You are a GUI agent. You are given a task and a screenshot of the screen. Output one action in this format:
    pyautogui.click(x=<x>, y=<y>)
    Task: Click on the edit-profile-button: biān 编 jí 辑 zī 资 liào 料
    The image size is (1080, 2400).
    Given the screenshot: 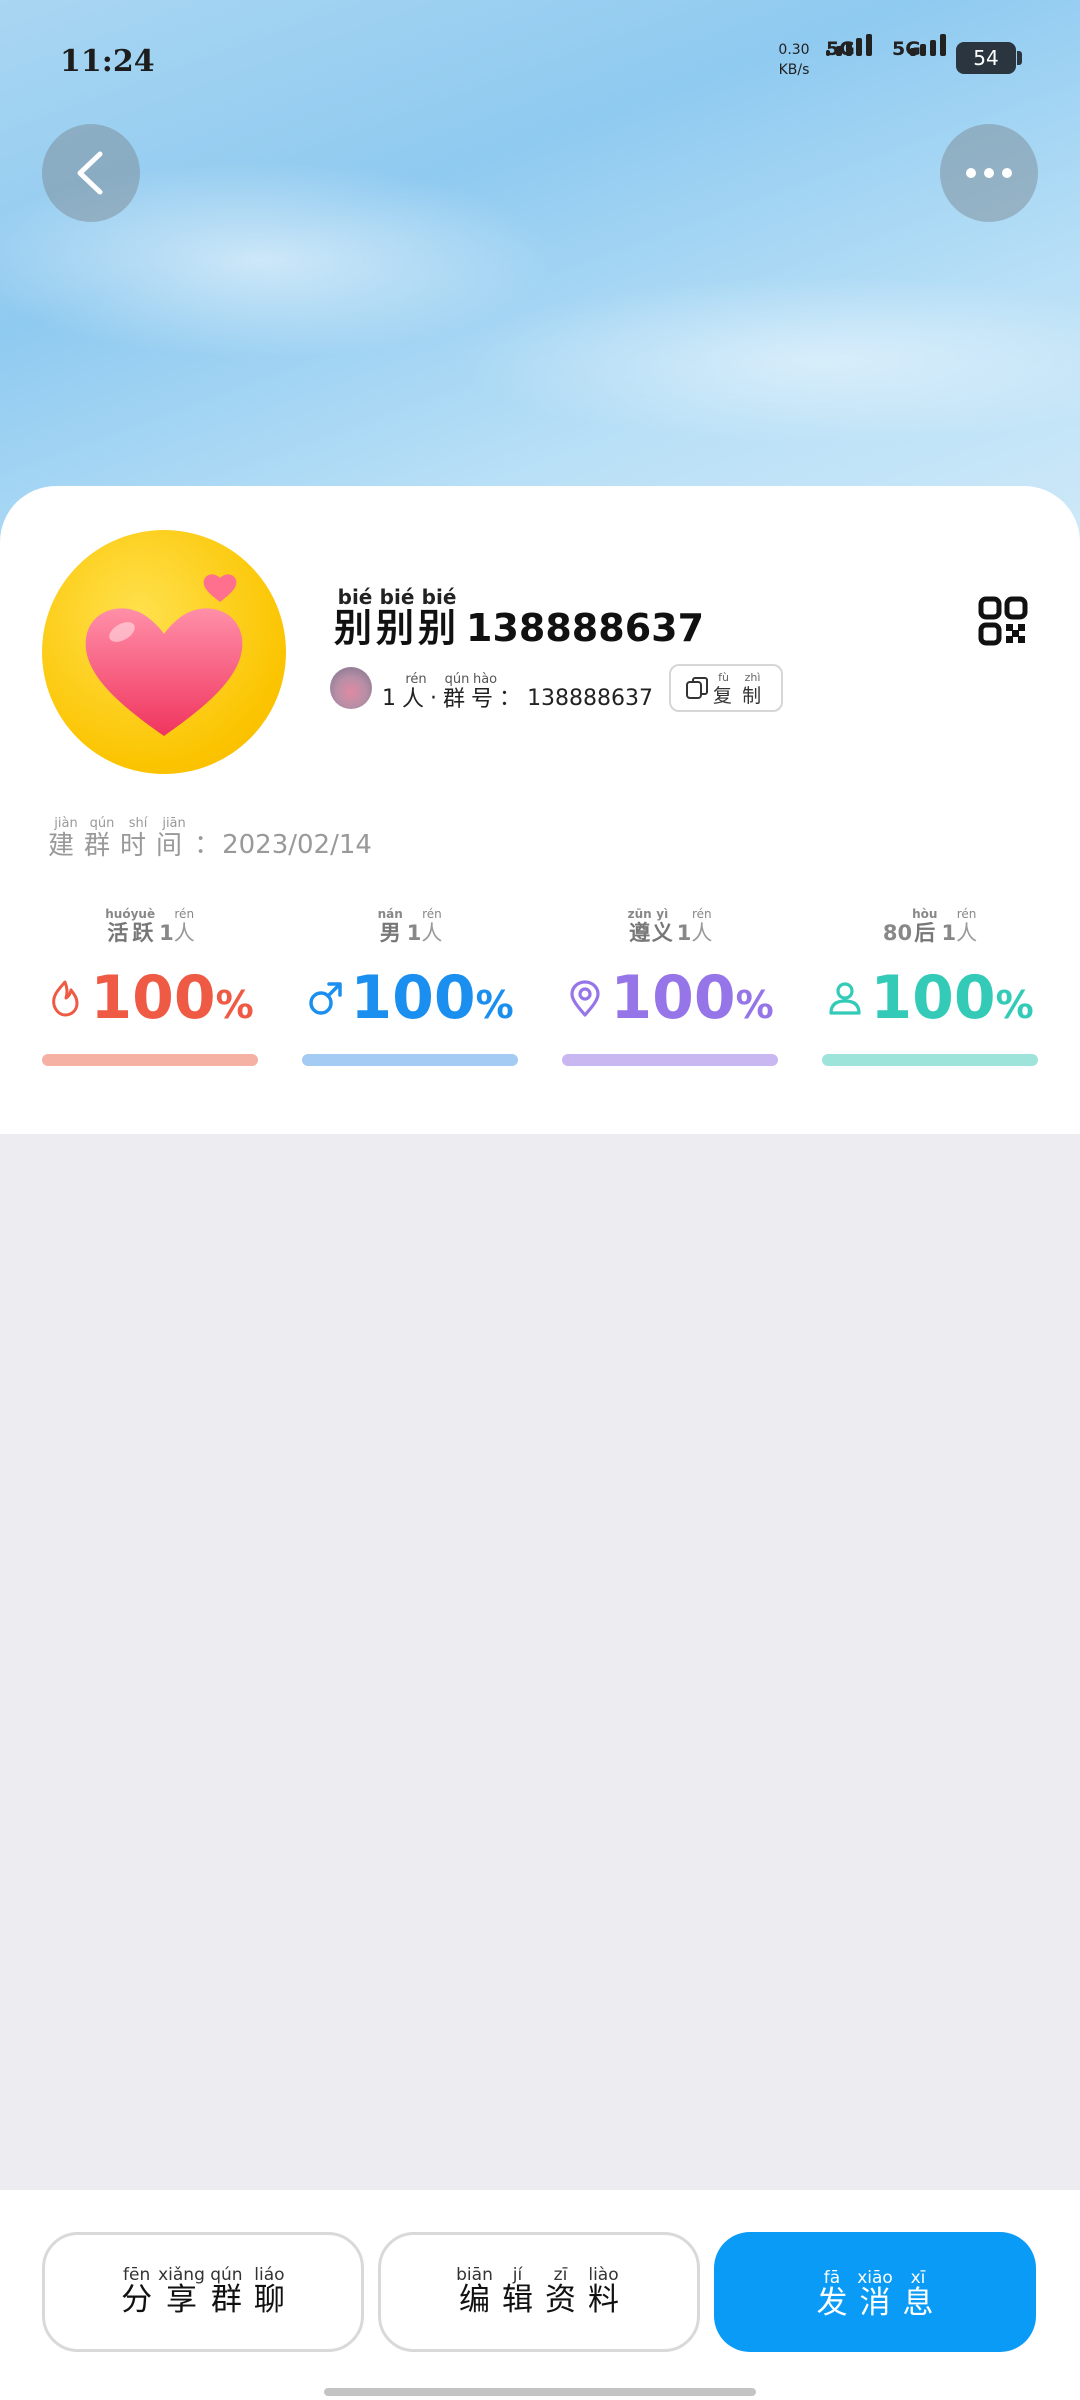 What is the action you would take?
    pyautogui.click(x=539, y=2292)
    